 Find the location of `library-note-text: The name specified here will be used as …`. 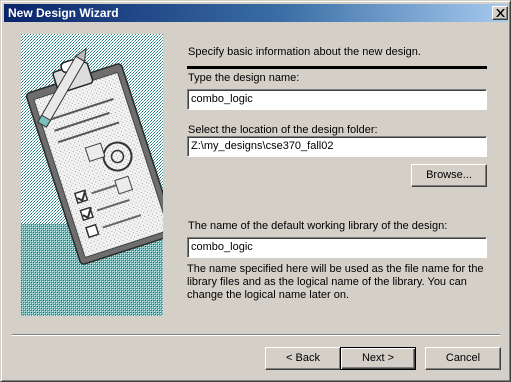

library-note-text: The name specified here will be used as … is located at coordinates (335, 282).